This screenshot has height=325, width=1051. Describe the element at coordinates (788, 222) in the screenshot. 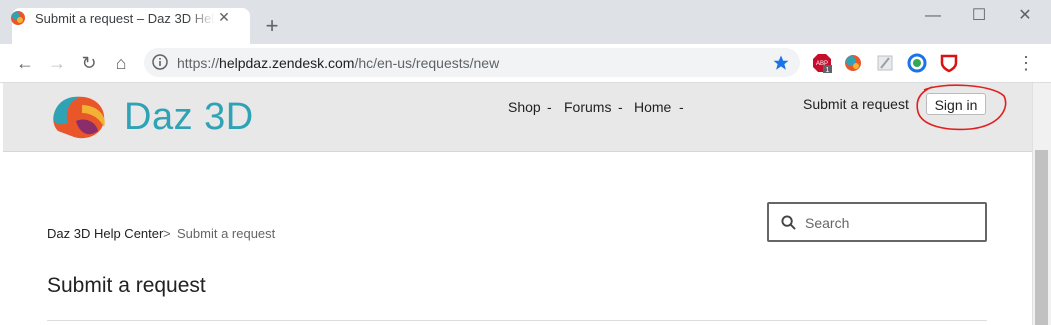

I see `search-icon` at that location.